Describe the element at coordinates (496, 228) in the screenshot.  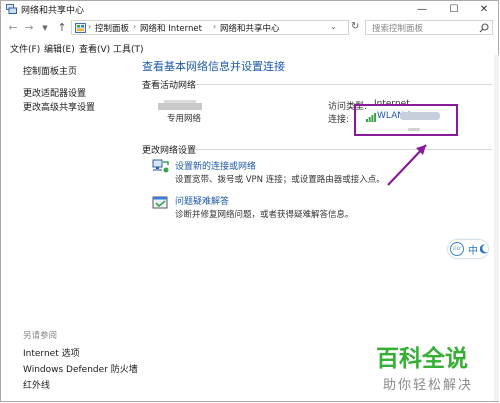
I see `vertical-scrollbar` at that location.